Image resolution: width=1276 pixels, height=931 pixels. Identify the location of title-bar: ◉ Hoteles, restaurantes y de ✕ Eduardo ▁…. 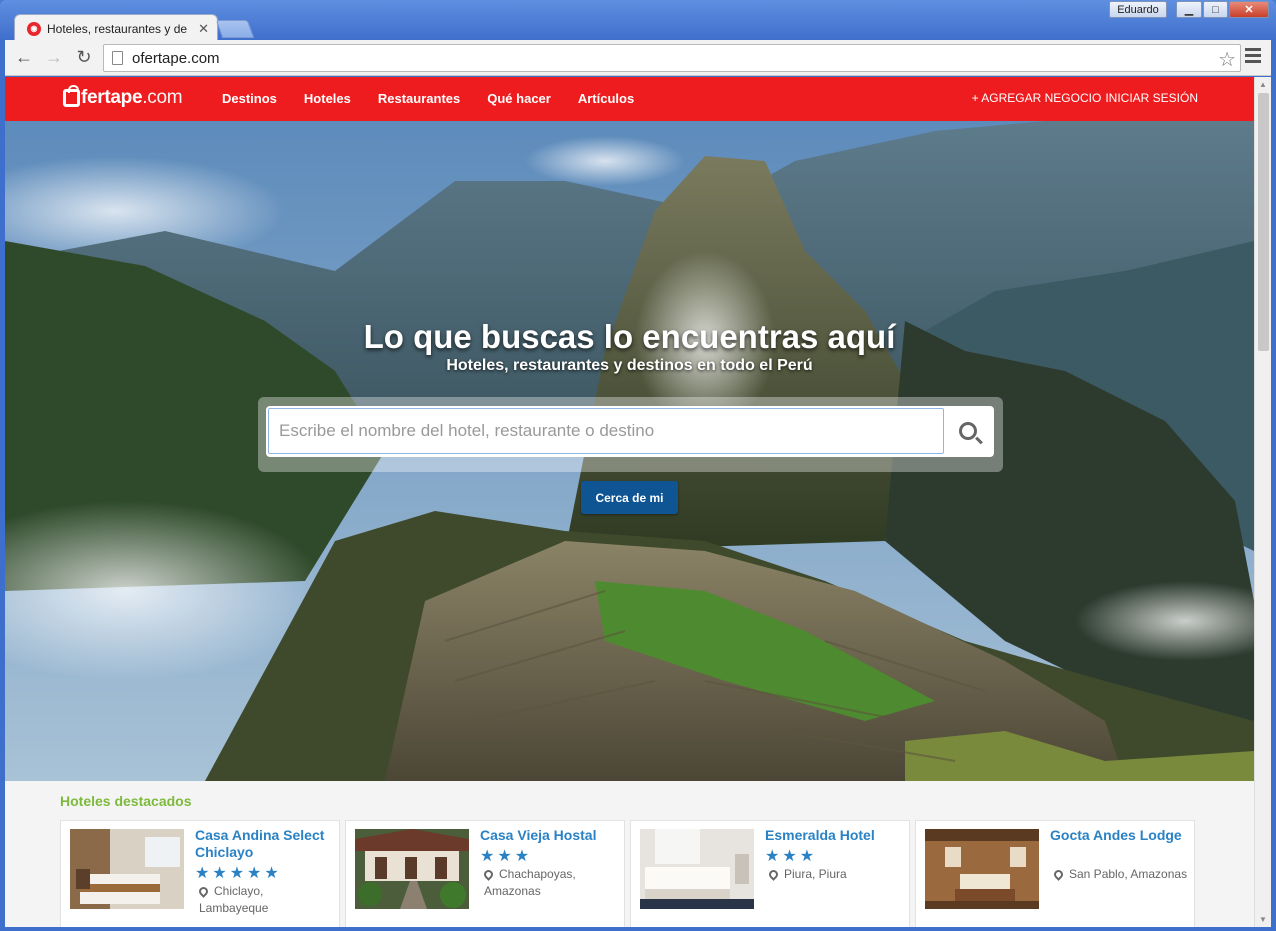
(638, 21).